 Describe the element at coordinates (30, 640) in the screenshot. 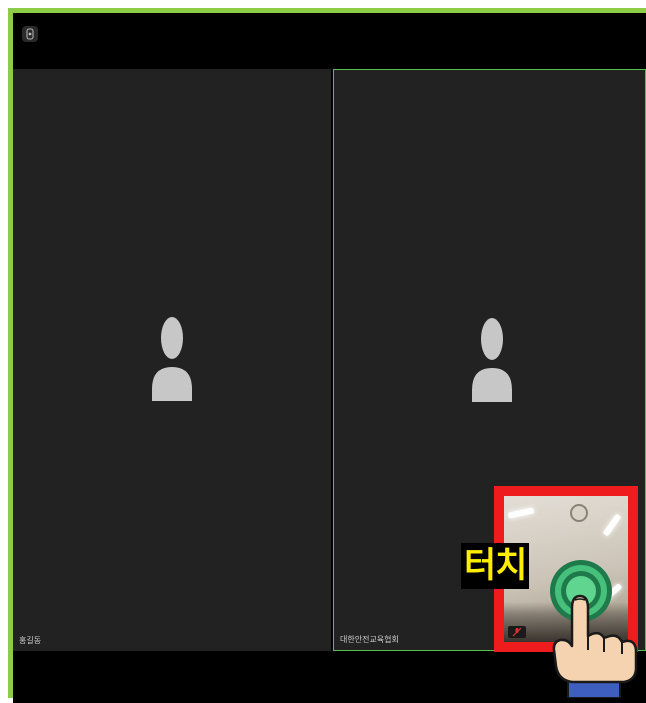

I see `participant-name: 홍길동` at that location.